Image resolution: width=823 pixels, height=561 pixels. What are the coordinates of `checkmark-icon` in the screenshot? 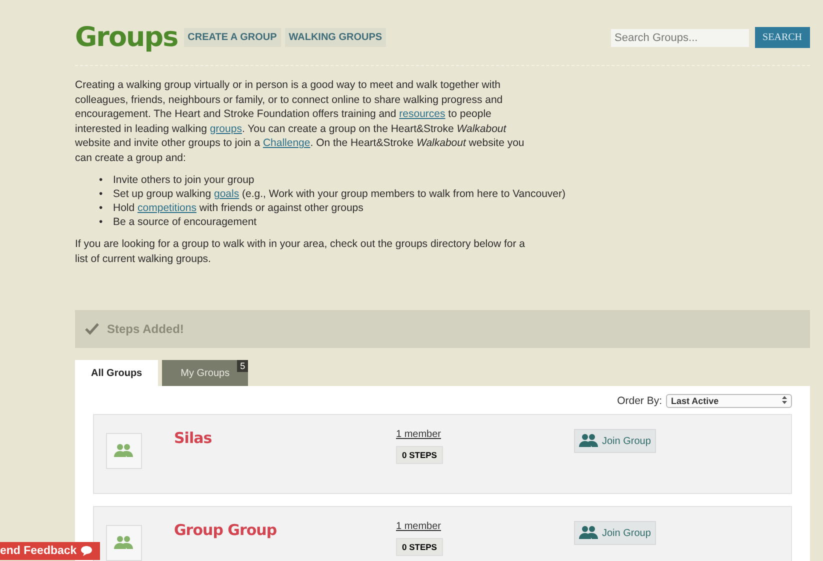 It's located at (92, 329).